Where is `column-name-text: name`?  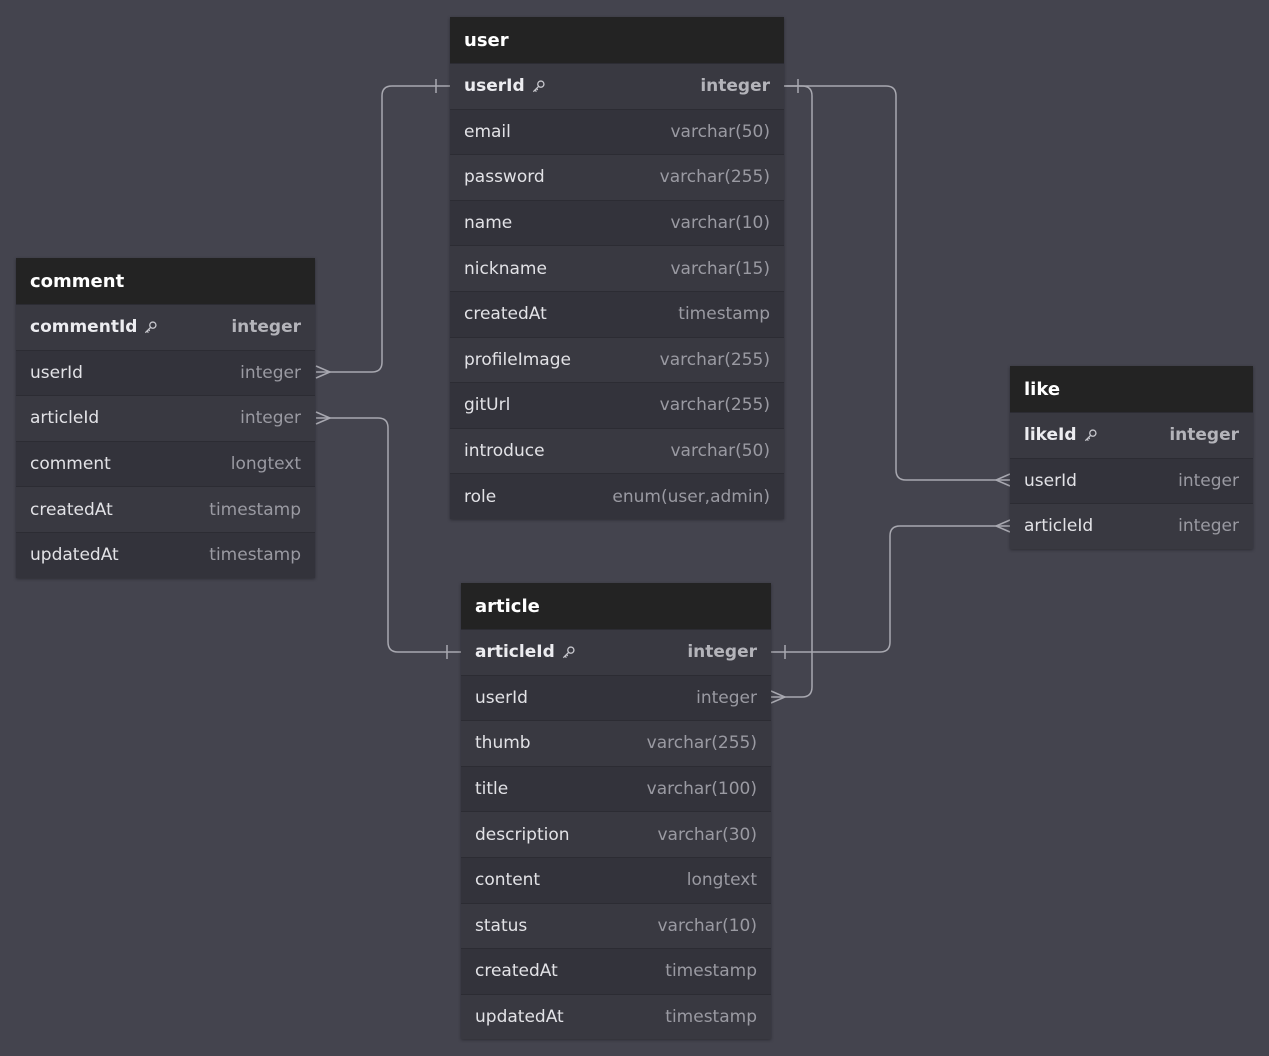
column-name-text: name is located at coordinates (488, 223).